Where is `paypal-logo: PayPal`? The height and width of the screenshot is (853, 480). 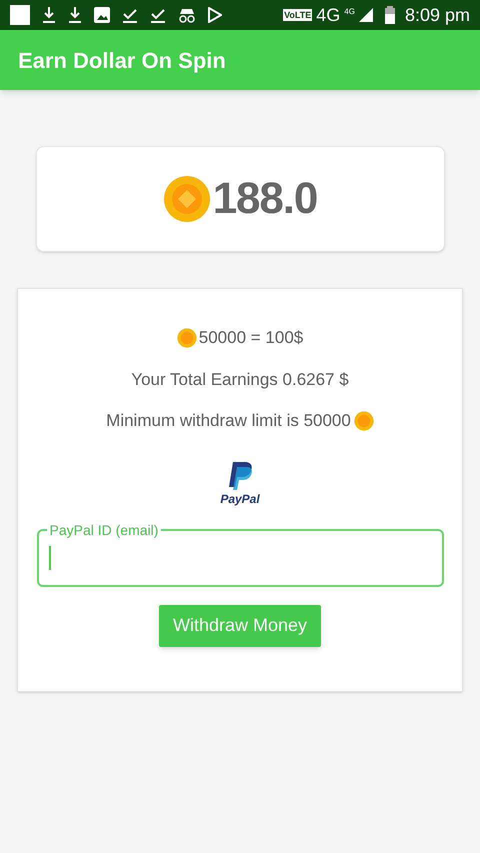
paypal-logo: PayPal is located at coordinates (240, 483).